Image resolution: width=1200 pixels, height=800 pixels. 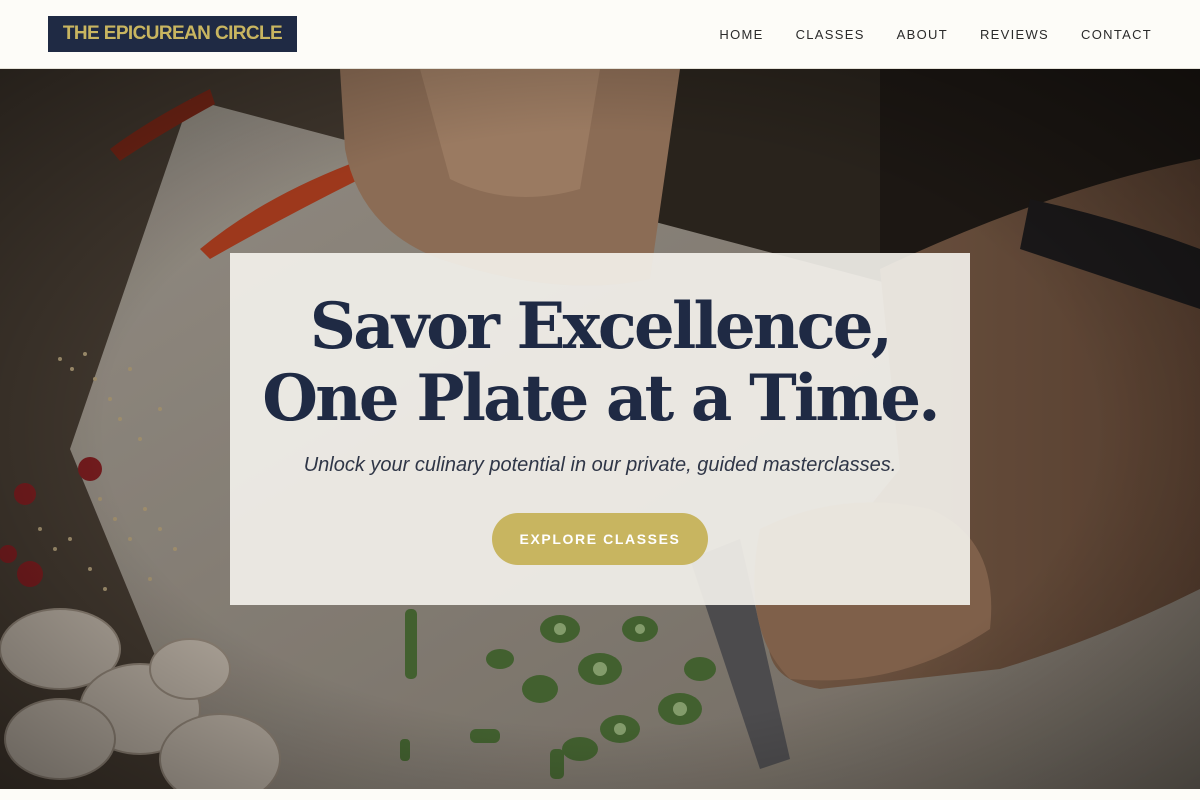 What do you see at coordinates (741, 34) in the screenshot?
I see `nav-home: HOME` at bounding box center [741, 34].